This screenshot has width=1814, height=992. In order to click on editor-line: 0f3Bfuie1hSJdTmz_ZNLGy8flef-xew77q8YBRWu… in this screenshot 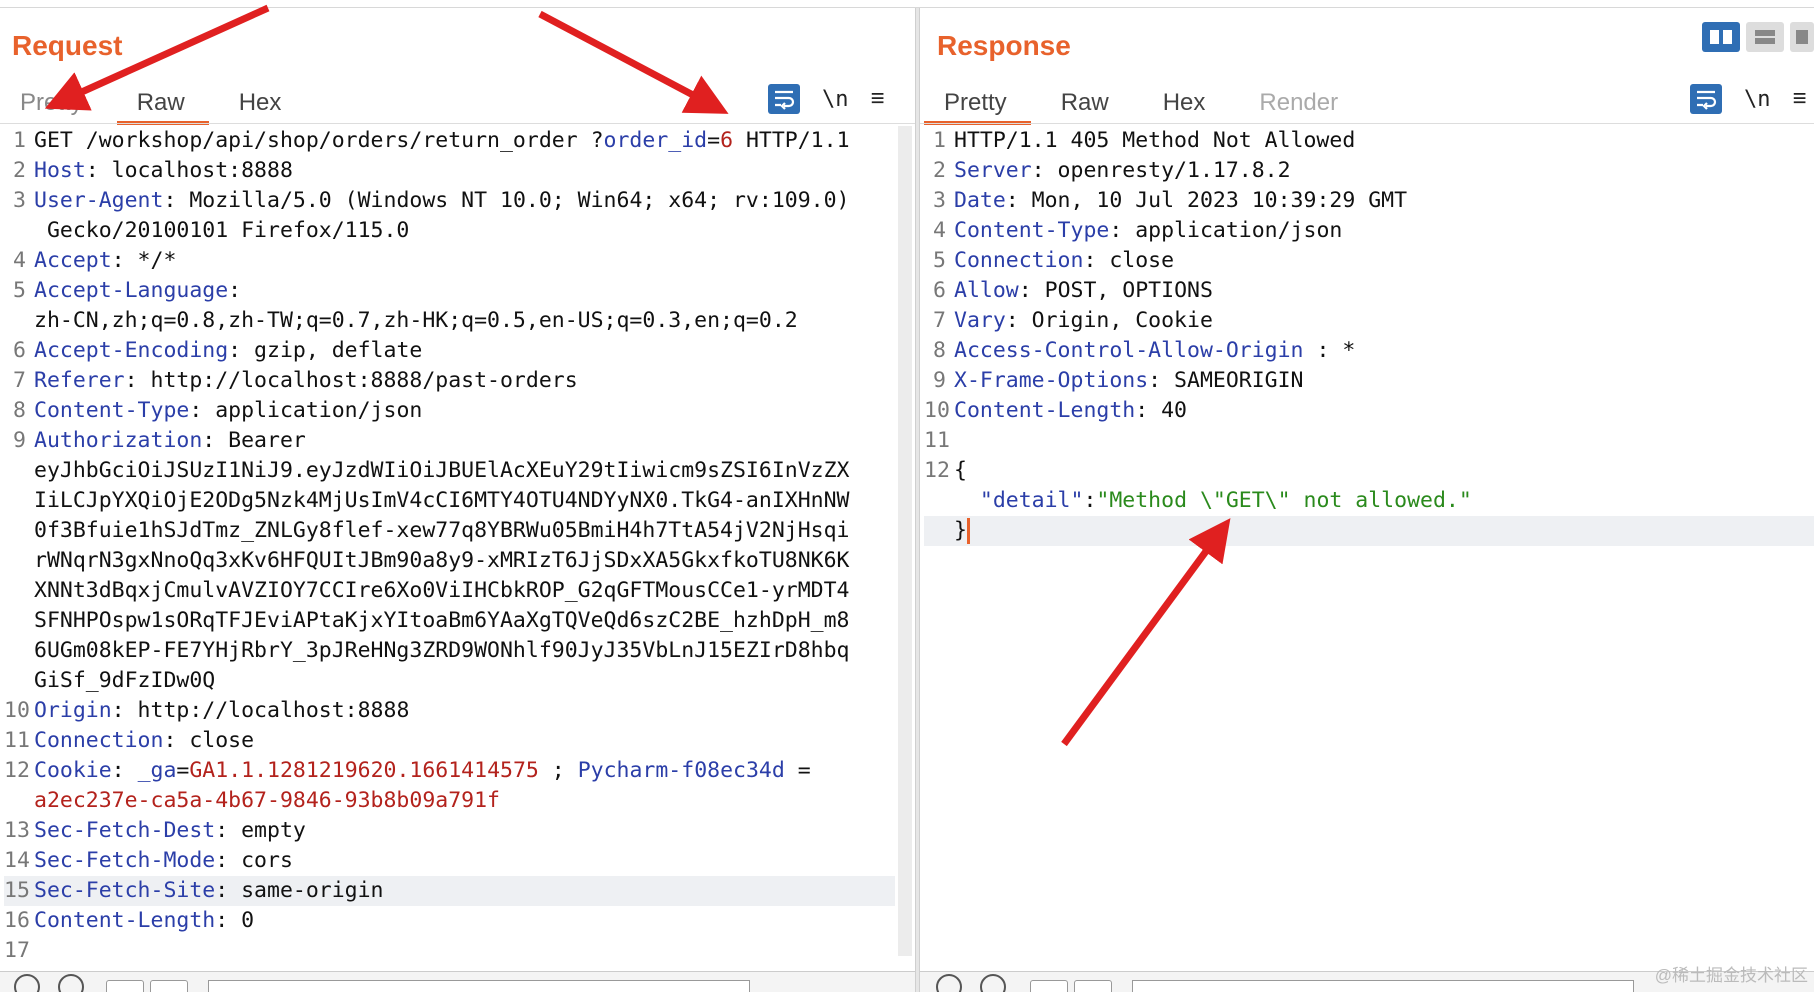, I will do `click(449, 531)`.